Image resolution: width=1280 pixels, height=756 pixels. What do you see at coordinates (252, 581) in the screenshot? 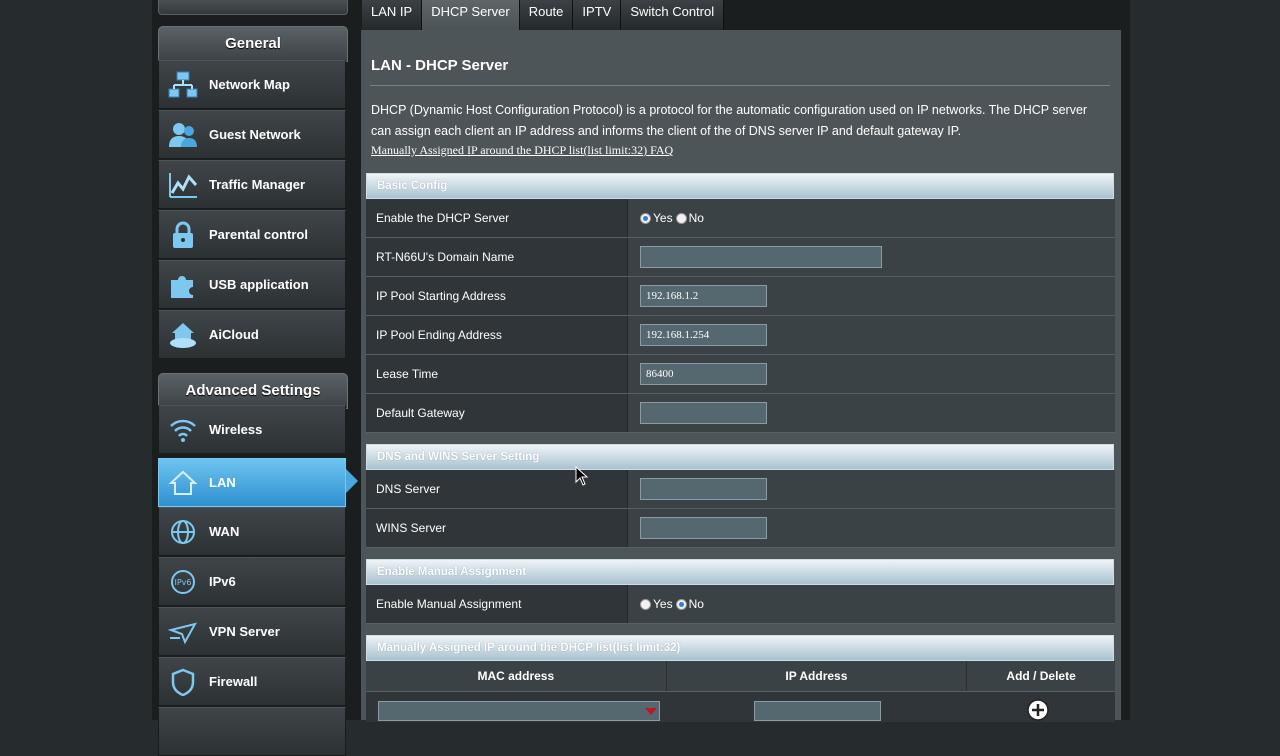
I see `sidebar-item-ipv6: IPv6 IPv6` at bounding box center [252, 581].